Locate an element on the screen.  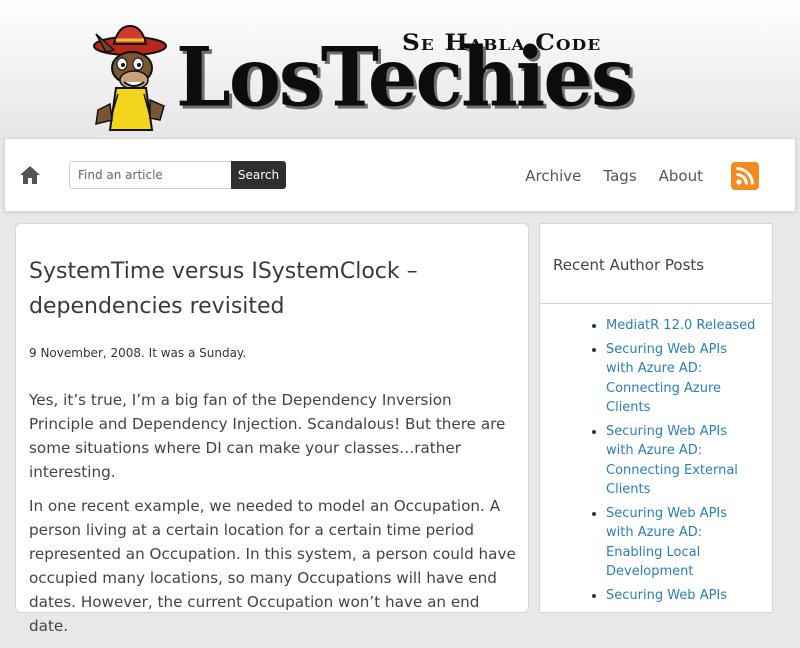
rss-feed-icon is located at coordinates (745, 176).